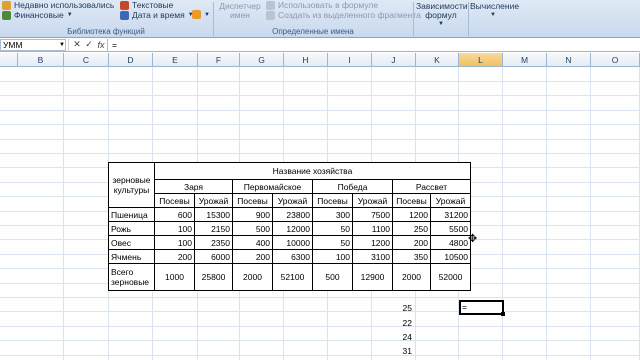 The width and height of the screenshot is (640, 360). I want to click on calculation-button: Вычисление ▼, so click(494, 11).